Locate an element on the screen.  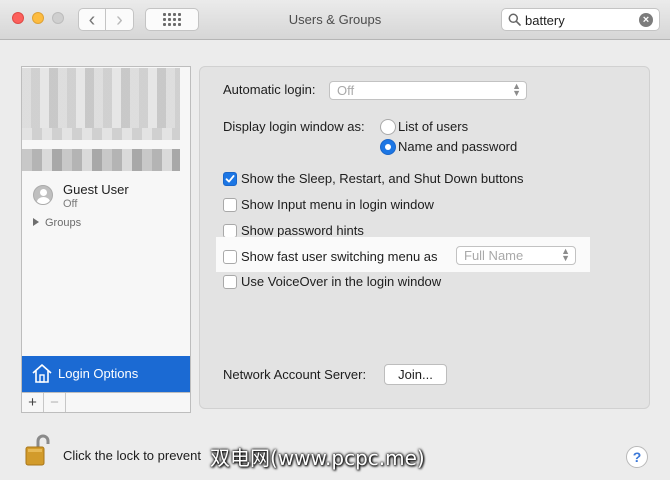
clear-search-icon: × is located at coordinates (646, 20).